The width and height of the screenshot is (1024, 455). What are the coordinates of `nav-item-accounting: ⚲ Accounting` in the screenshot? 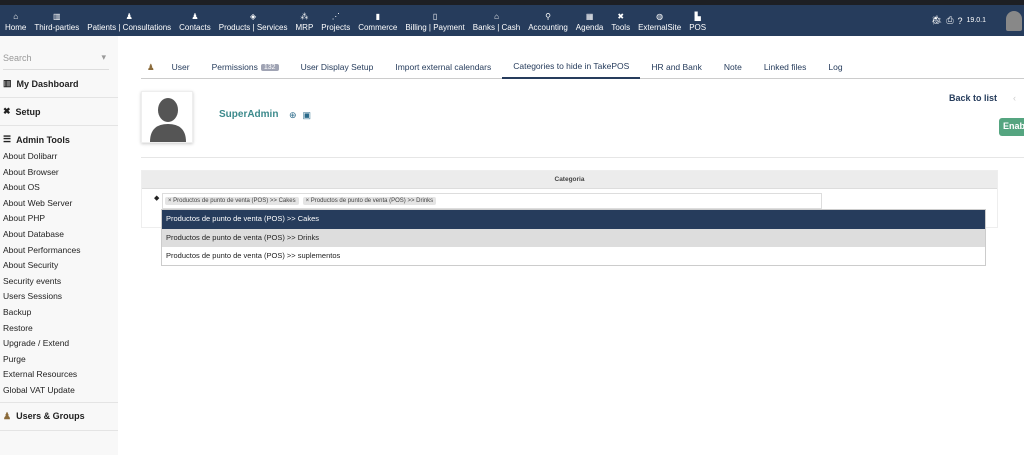 It's located at (548, 23).